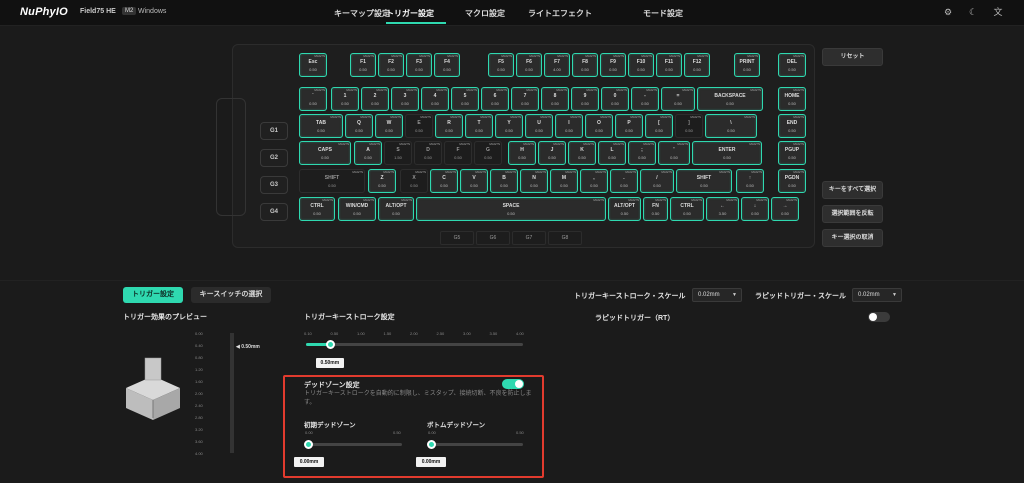  What do you see at coordinates (274, 158) in the screenshot?
I see `group-button-g2: G2` at bounding box center [274, 158].